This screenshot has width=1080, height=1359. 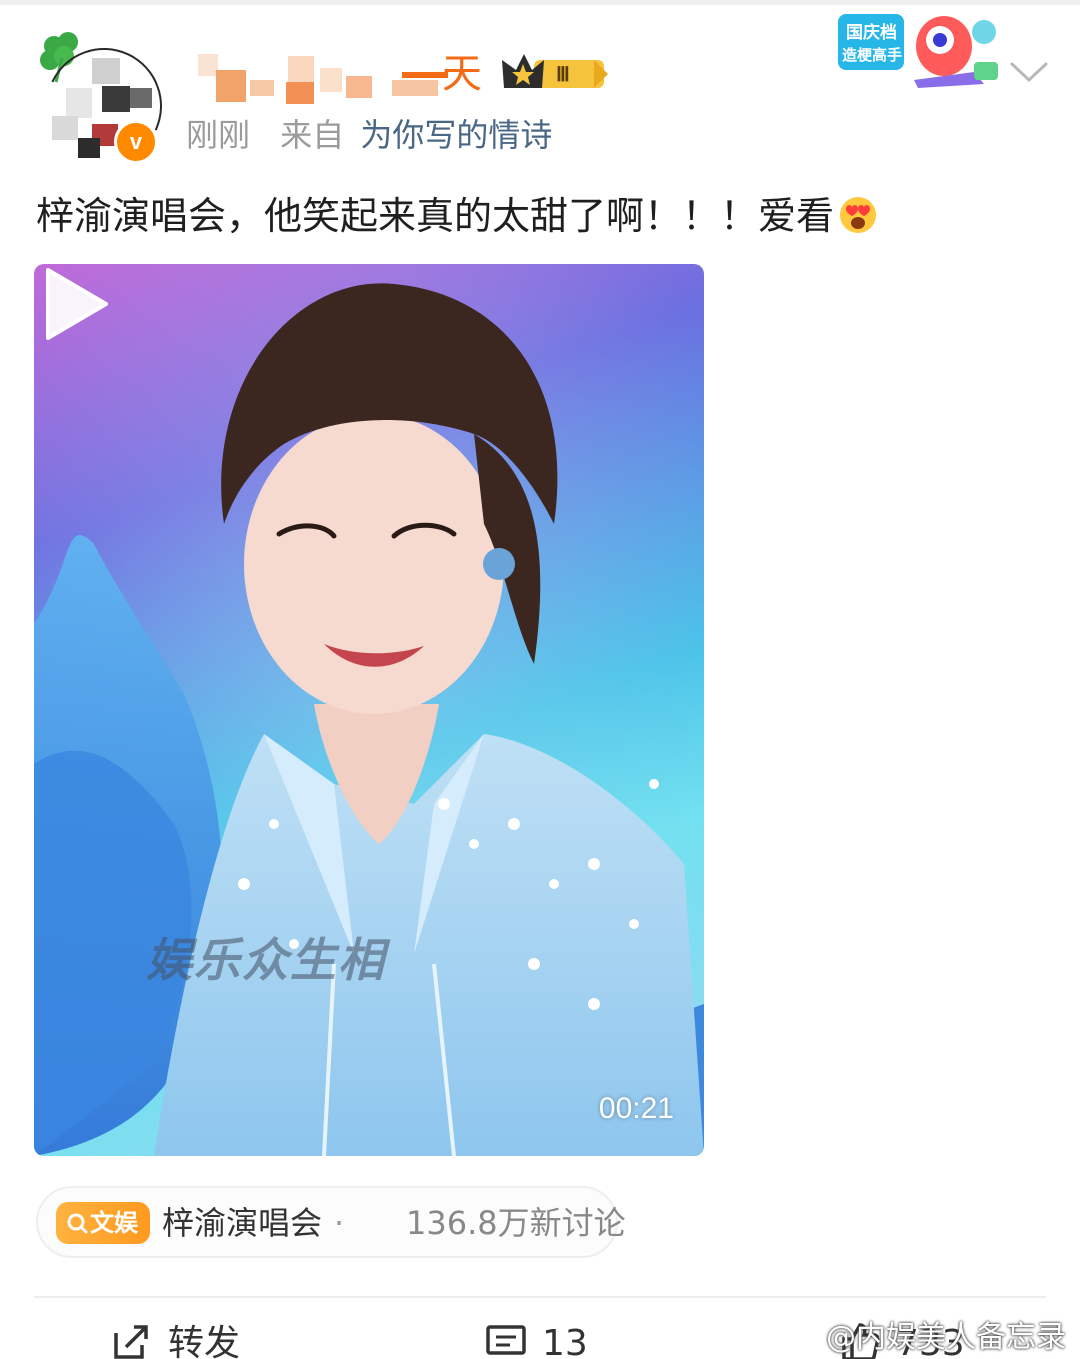 I want to click on topic-tag-label: 文娱, so click(x=114, y=1223).